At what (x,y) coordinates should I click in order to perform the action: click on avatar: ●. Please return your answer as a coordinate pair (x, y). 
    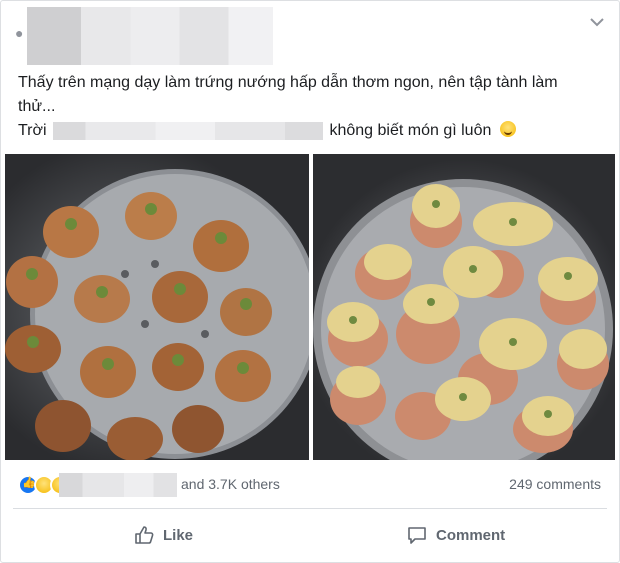
    Looking at the image, I should click on (21, 33).